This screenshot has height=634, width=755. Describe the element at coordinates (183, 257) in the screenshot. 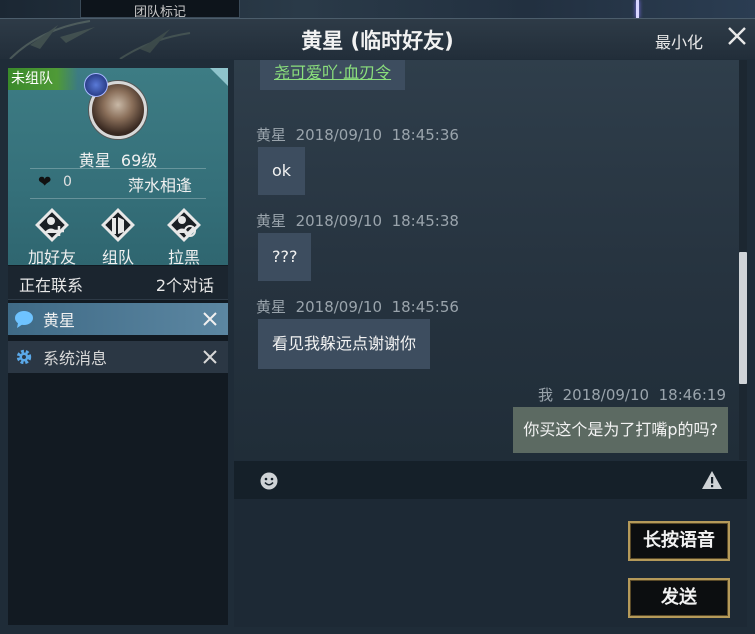

I see `block-label: 拉黑` at that location.